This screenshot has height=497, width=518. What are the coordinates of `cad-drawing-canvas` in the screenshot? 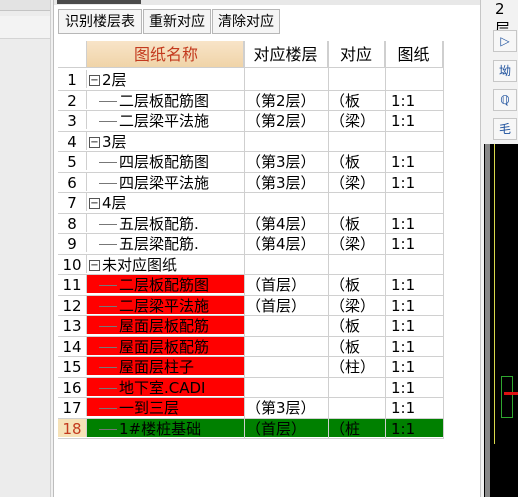 It's located at (501, 320).